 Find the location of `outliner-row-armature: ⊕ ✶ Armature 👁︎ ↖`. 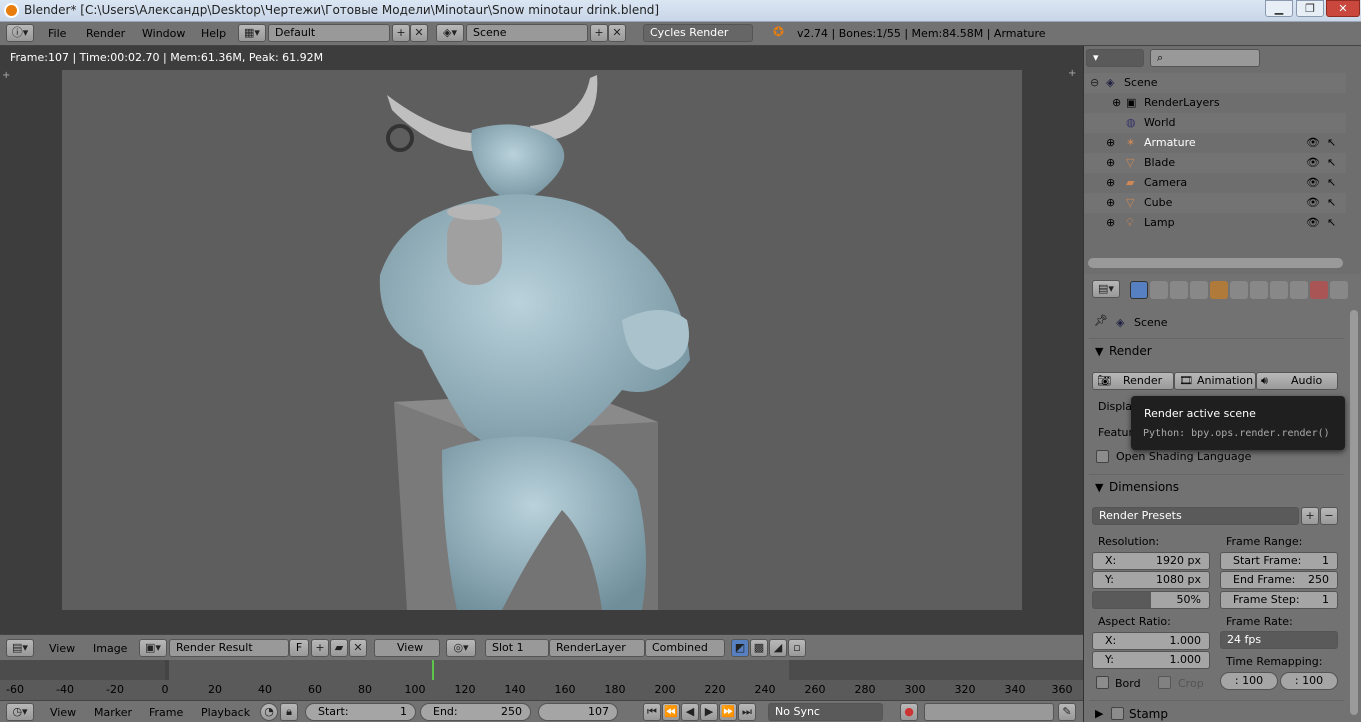

outliner-row-armature: ⊕ ✶ Armature 👁︎ ↖ is located at coordinates (1215, 143).